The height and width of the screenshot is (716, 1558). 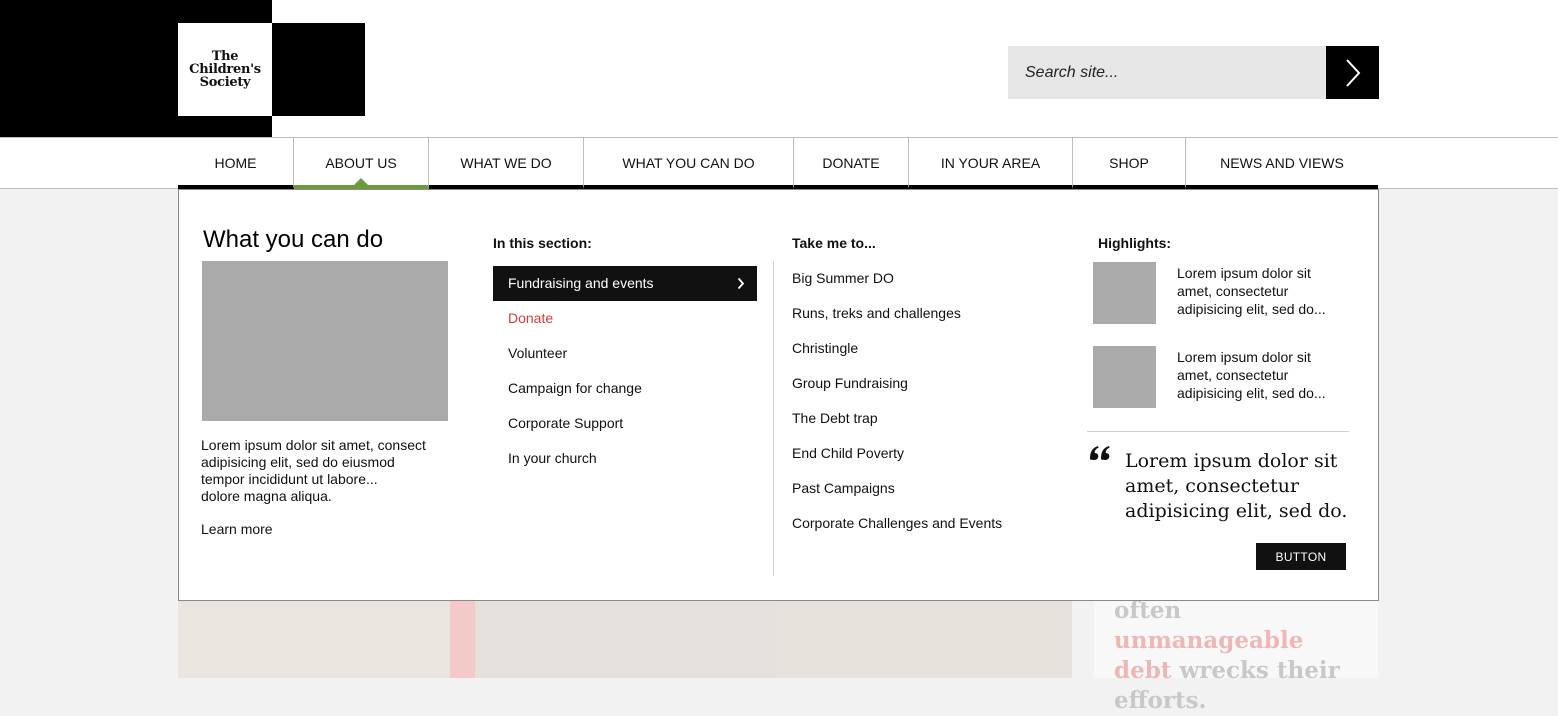 What do you see at coordinates (325, 341) in the screenshot?
I see `feature-image-placeholder` at bounding box center [325, 341].